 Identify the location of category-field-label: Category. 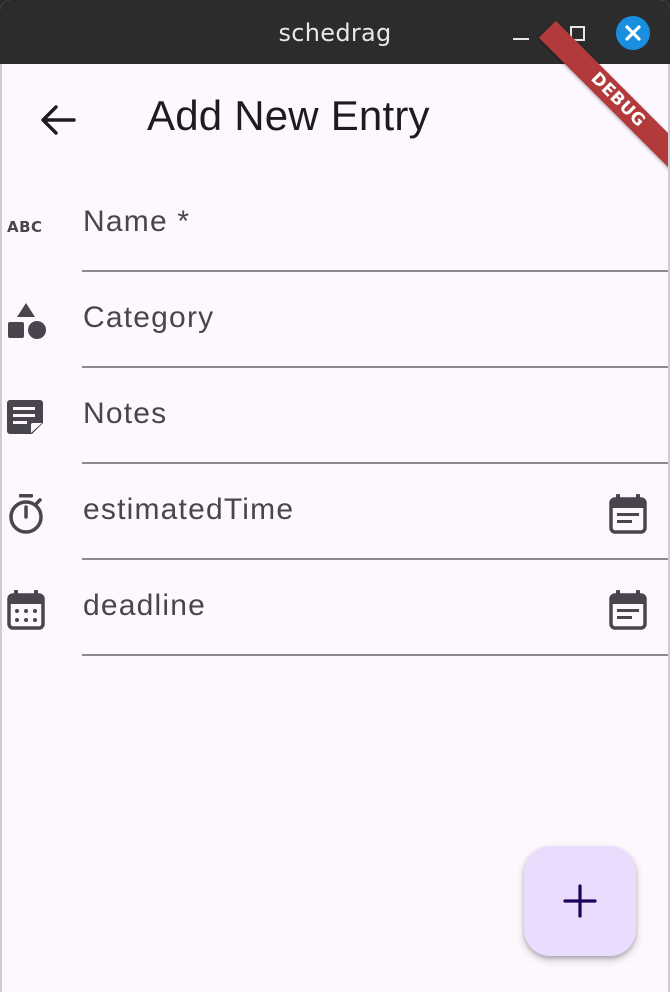
(149, 317).